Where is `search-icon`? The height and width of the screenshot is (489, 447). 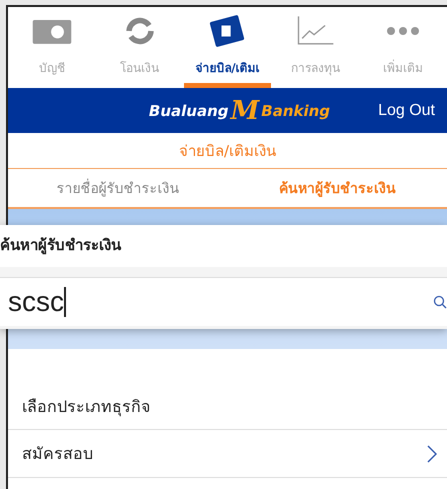 search-icon is located at coordinates (440, 302).